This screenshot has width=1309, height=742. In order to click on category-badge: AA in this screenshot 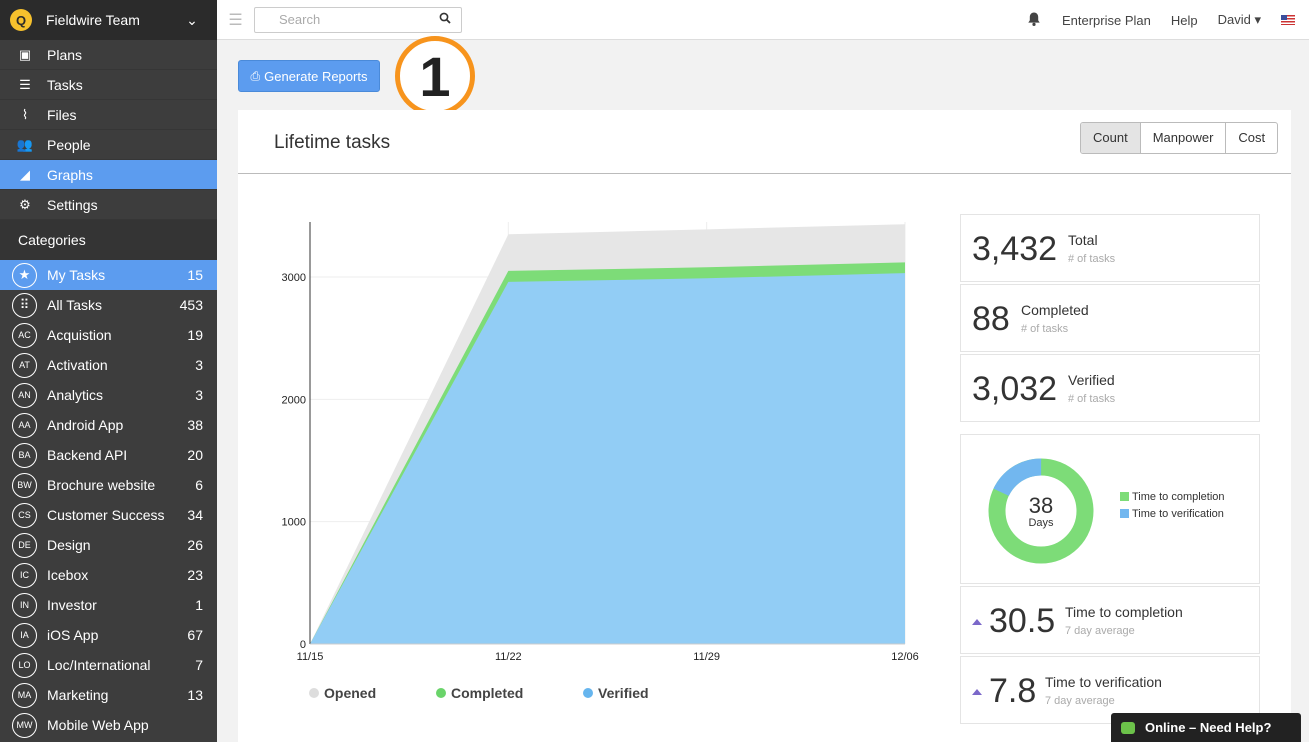, I will do `click(24, 425)`.